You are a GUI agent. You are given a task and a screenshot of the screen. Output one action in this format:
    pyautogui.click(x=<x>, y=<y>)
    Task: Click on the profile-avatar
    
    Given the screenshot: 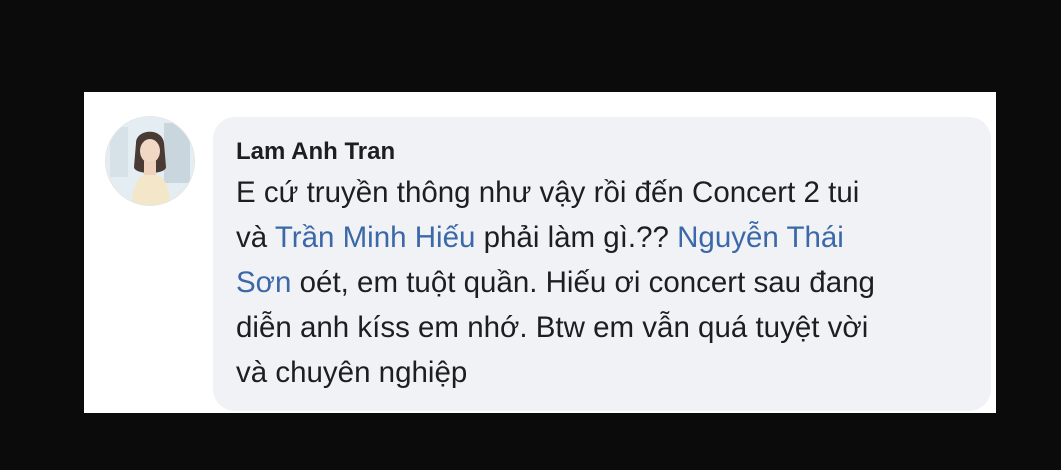 What is the action you would take?
    pyautogui.click(x=150, y=161)
    